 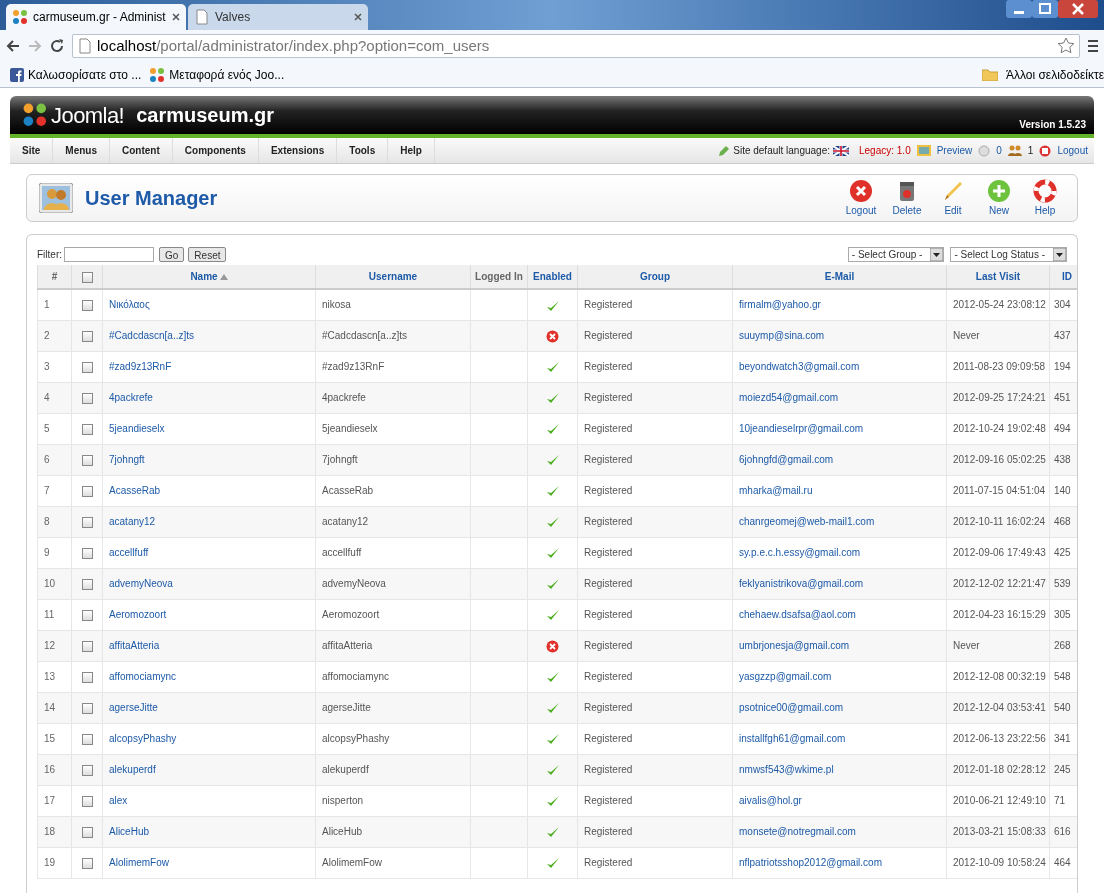 What do you see at coordinates (839, 676) in the screenshot?
I see `email-link: yasgzzp@gmail.com` at bounding box center [839, 676].